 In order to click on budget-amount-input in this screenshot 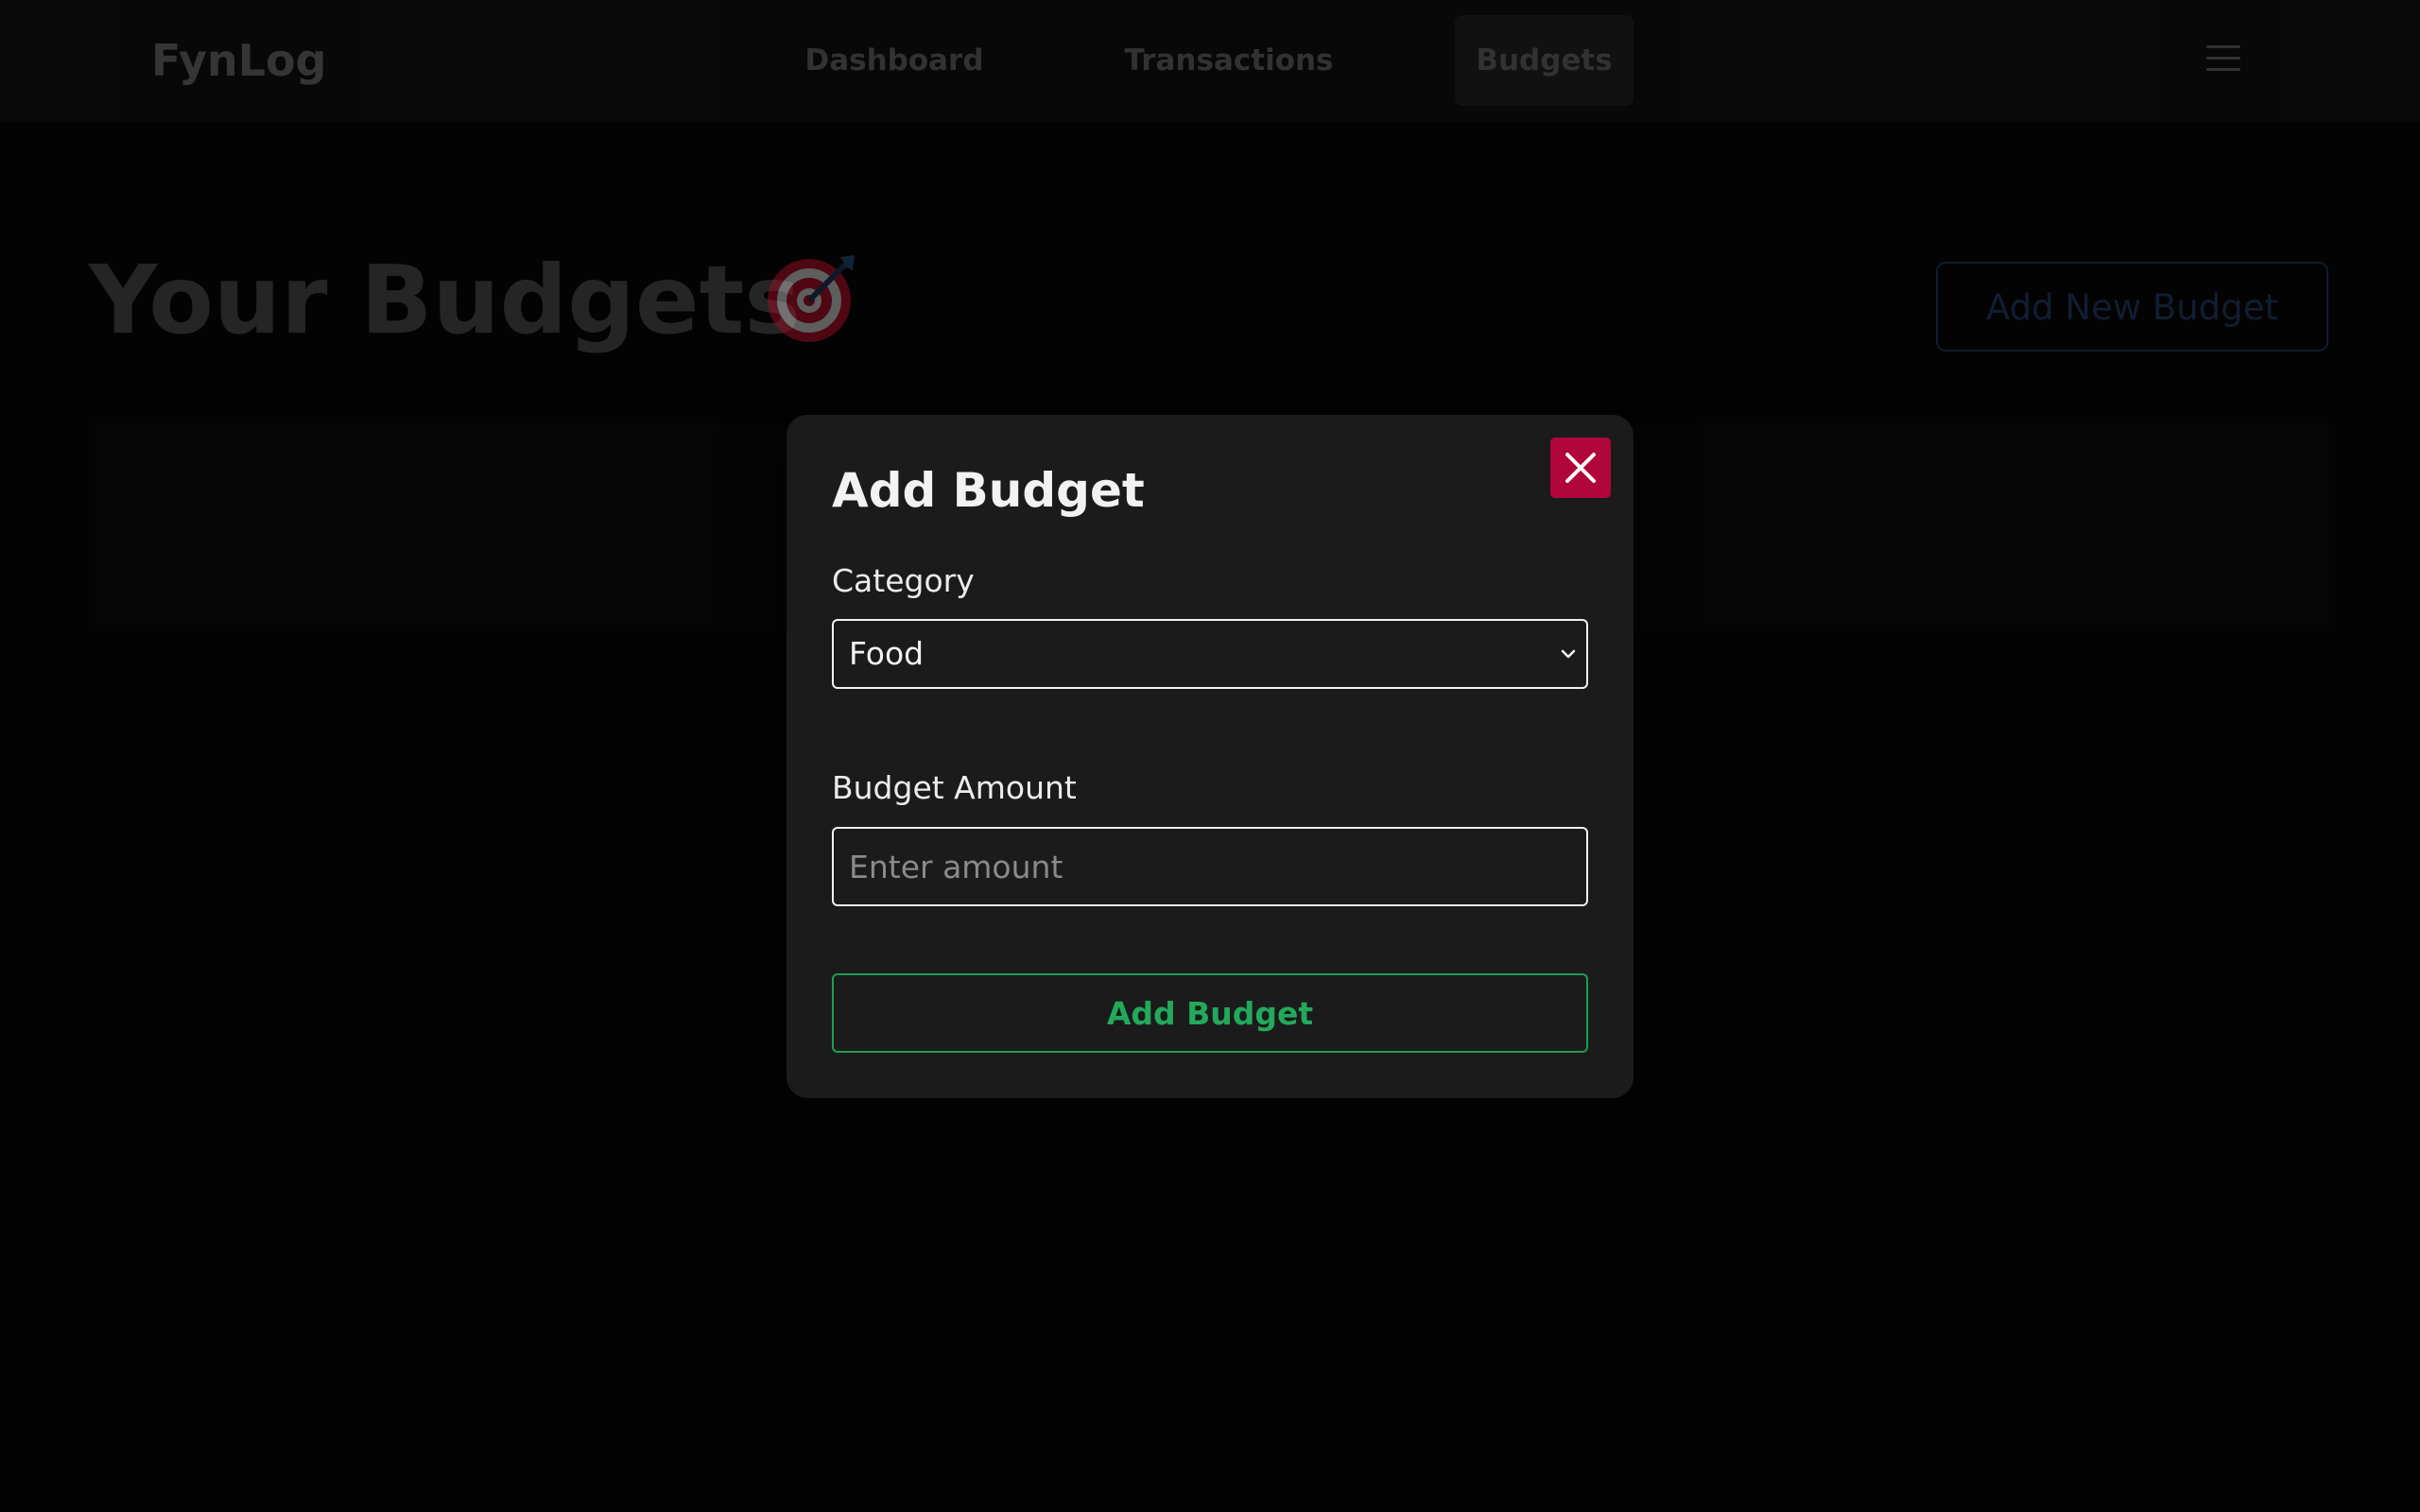, I will do `click(1210, 866)`.